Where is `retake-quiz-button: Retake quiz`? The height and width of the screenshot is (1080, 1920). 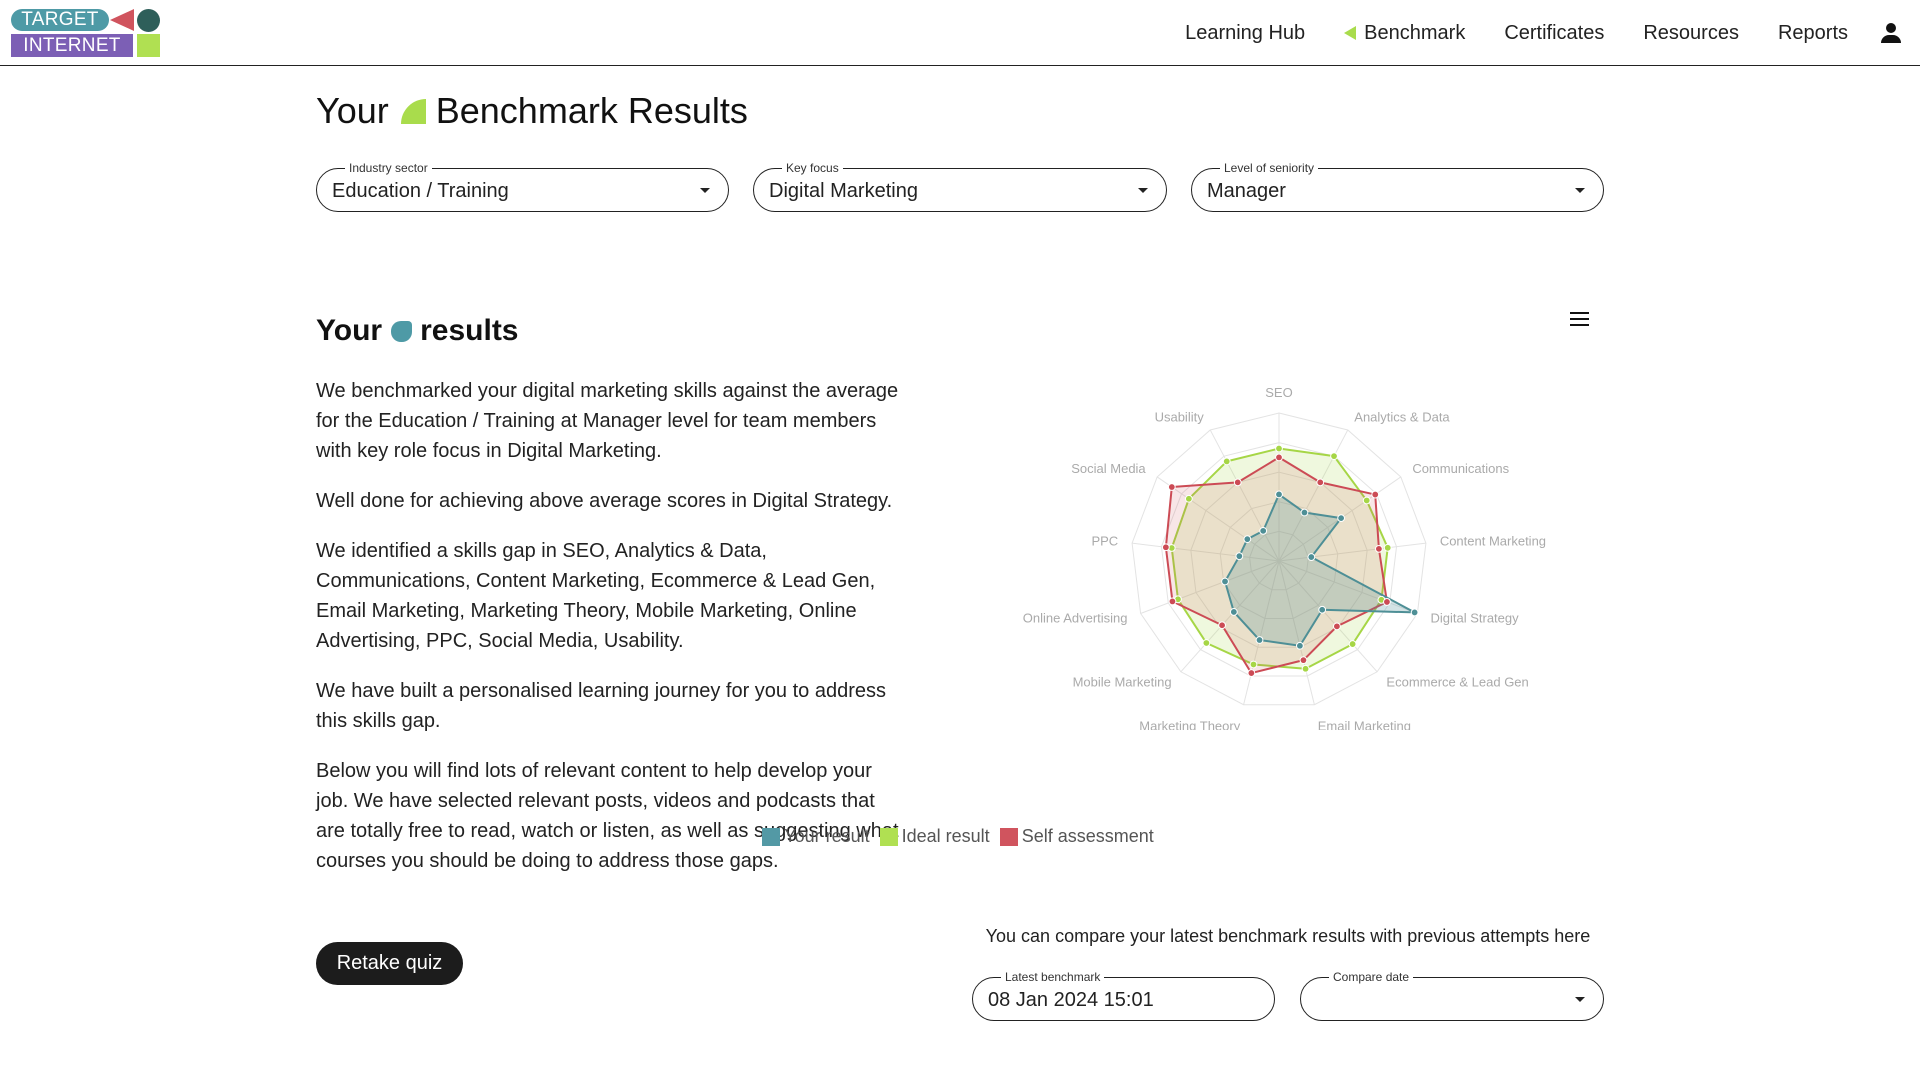
retake-quiz-button: Retake quiz is located at coordinates (389, 963).